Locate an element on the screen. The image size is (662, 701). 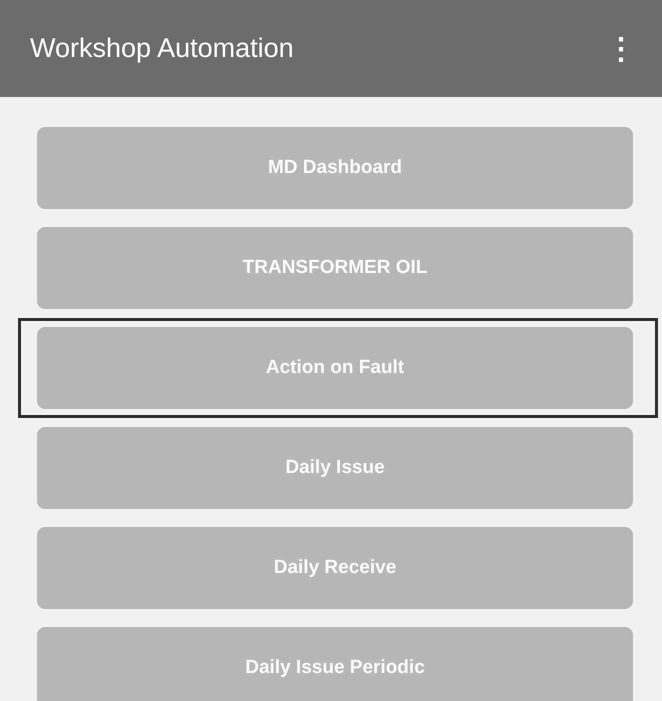
menu-button: TRANSFORMER OIL is located at coordinates (335, 268).